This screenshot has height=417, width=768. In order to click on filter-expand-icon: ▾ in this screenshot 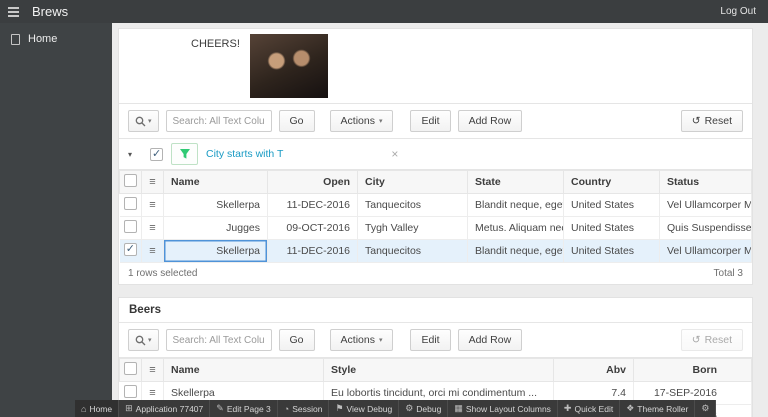, I will do `click(135, 154)`.